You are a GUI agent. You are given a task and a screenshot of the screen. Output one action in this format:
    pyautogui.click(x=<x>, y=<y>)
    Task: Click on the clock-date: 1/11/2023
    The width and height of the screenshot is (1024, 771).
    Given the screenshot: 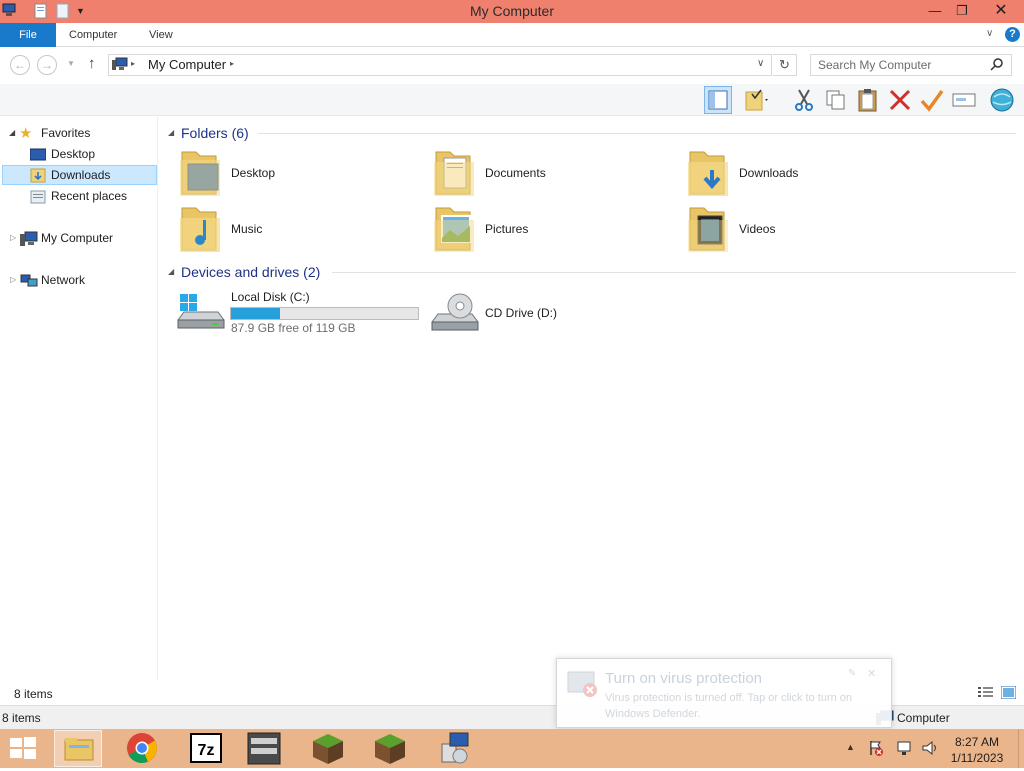 What is the action you would take?
    pyautogui.click(x=977, y=758)
    